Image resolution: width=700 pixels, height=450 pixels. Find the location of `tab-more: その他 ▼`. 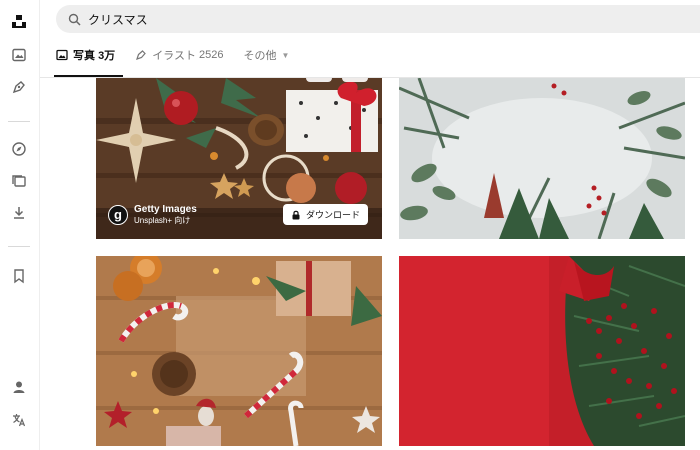

tab-more: その他 ▼ is located at coordinates (267, 55).